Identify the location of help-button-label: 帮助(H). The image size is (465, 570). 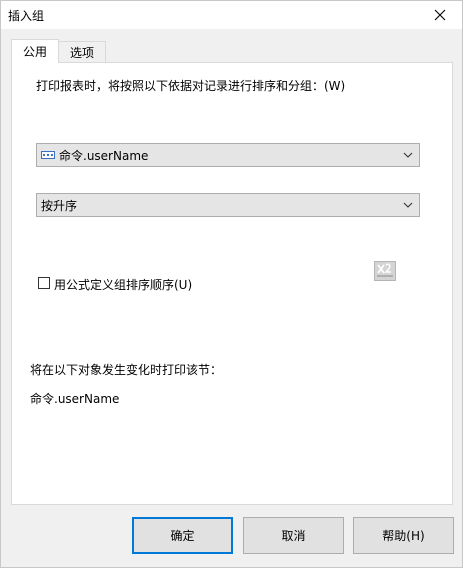
(403, 536).